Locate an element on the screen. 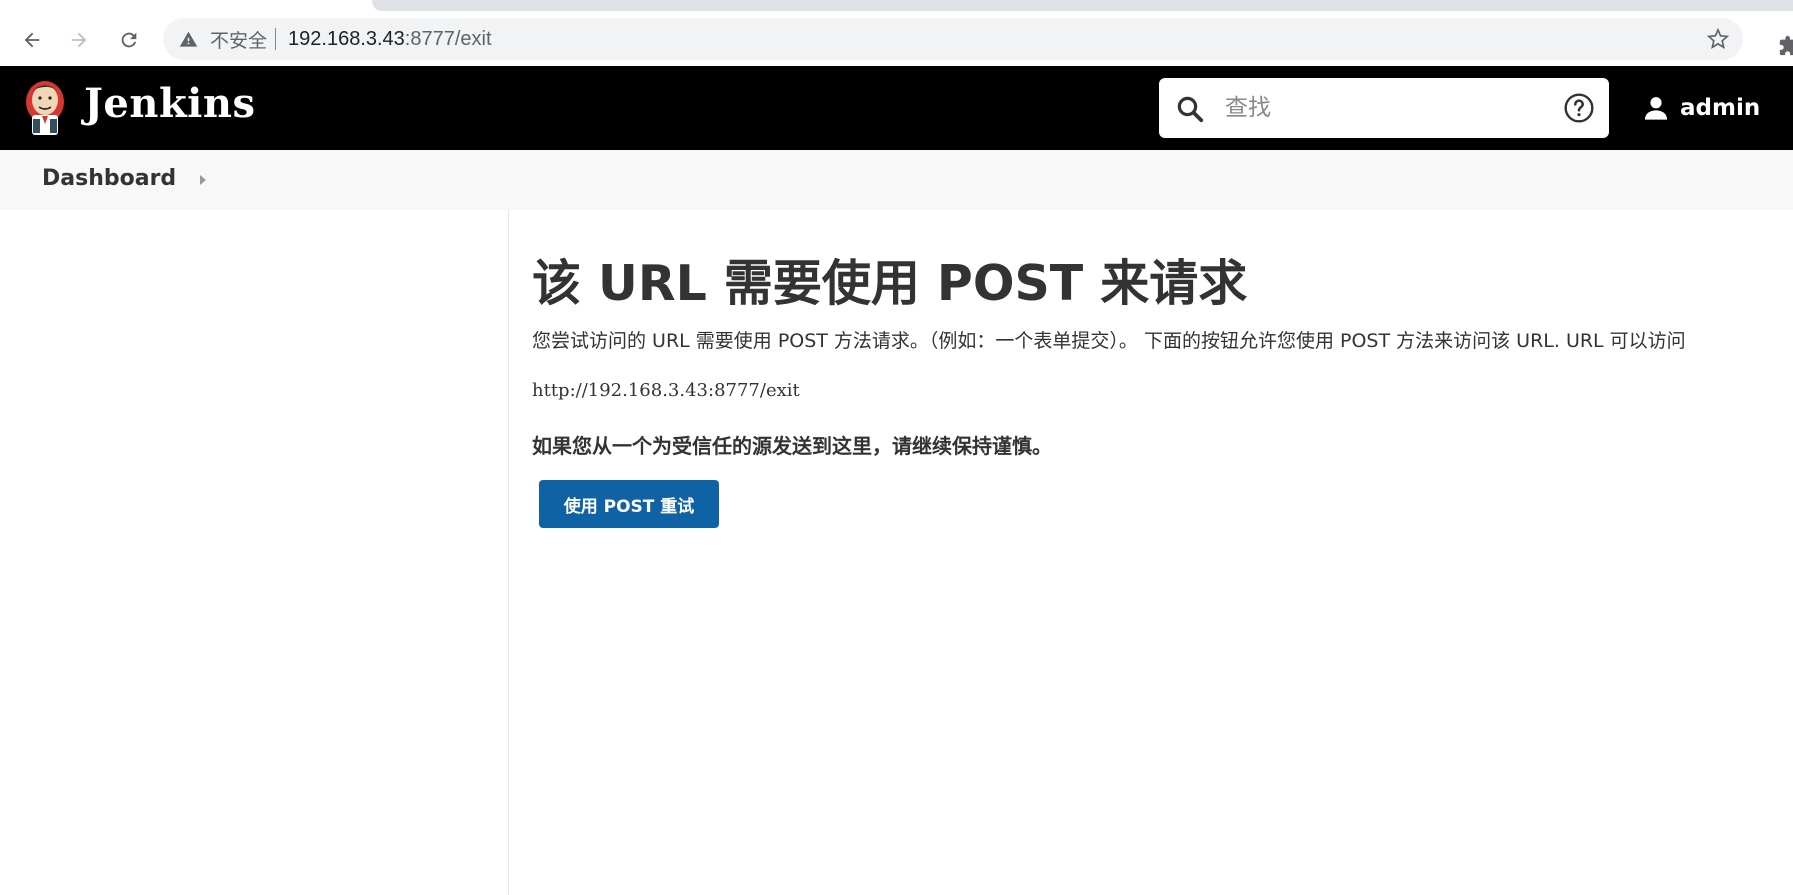 The image size is (1793, 895). search-input is located at coordinates (1383, 108).